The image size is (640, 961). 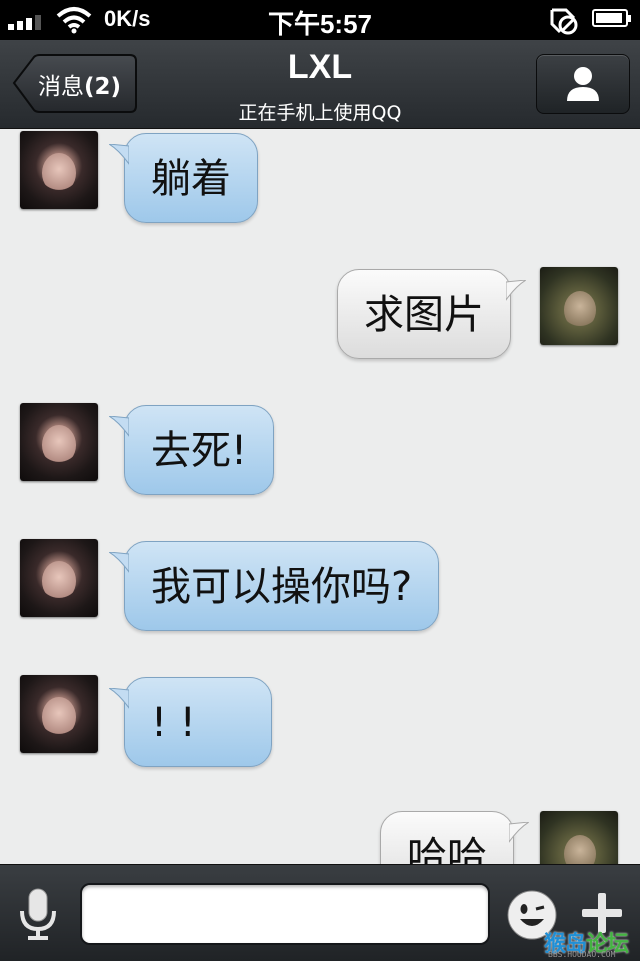 I want to click on watermark-url: BBS.HOUDAO.COM, so click(x=582, y=954).